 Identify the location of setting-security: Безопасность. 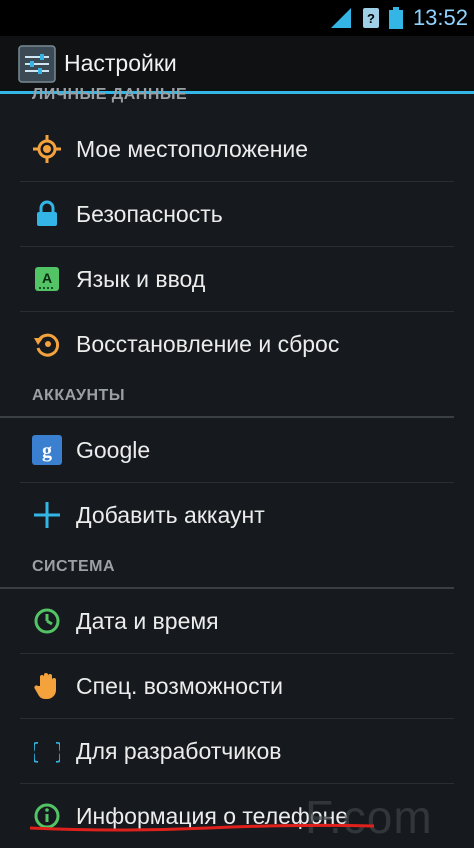
(237, 214).